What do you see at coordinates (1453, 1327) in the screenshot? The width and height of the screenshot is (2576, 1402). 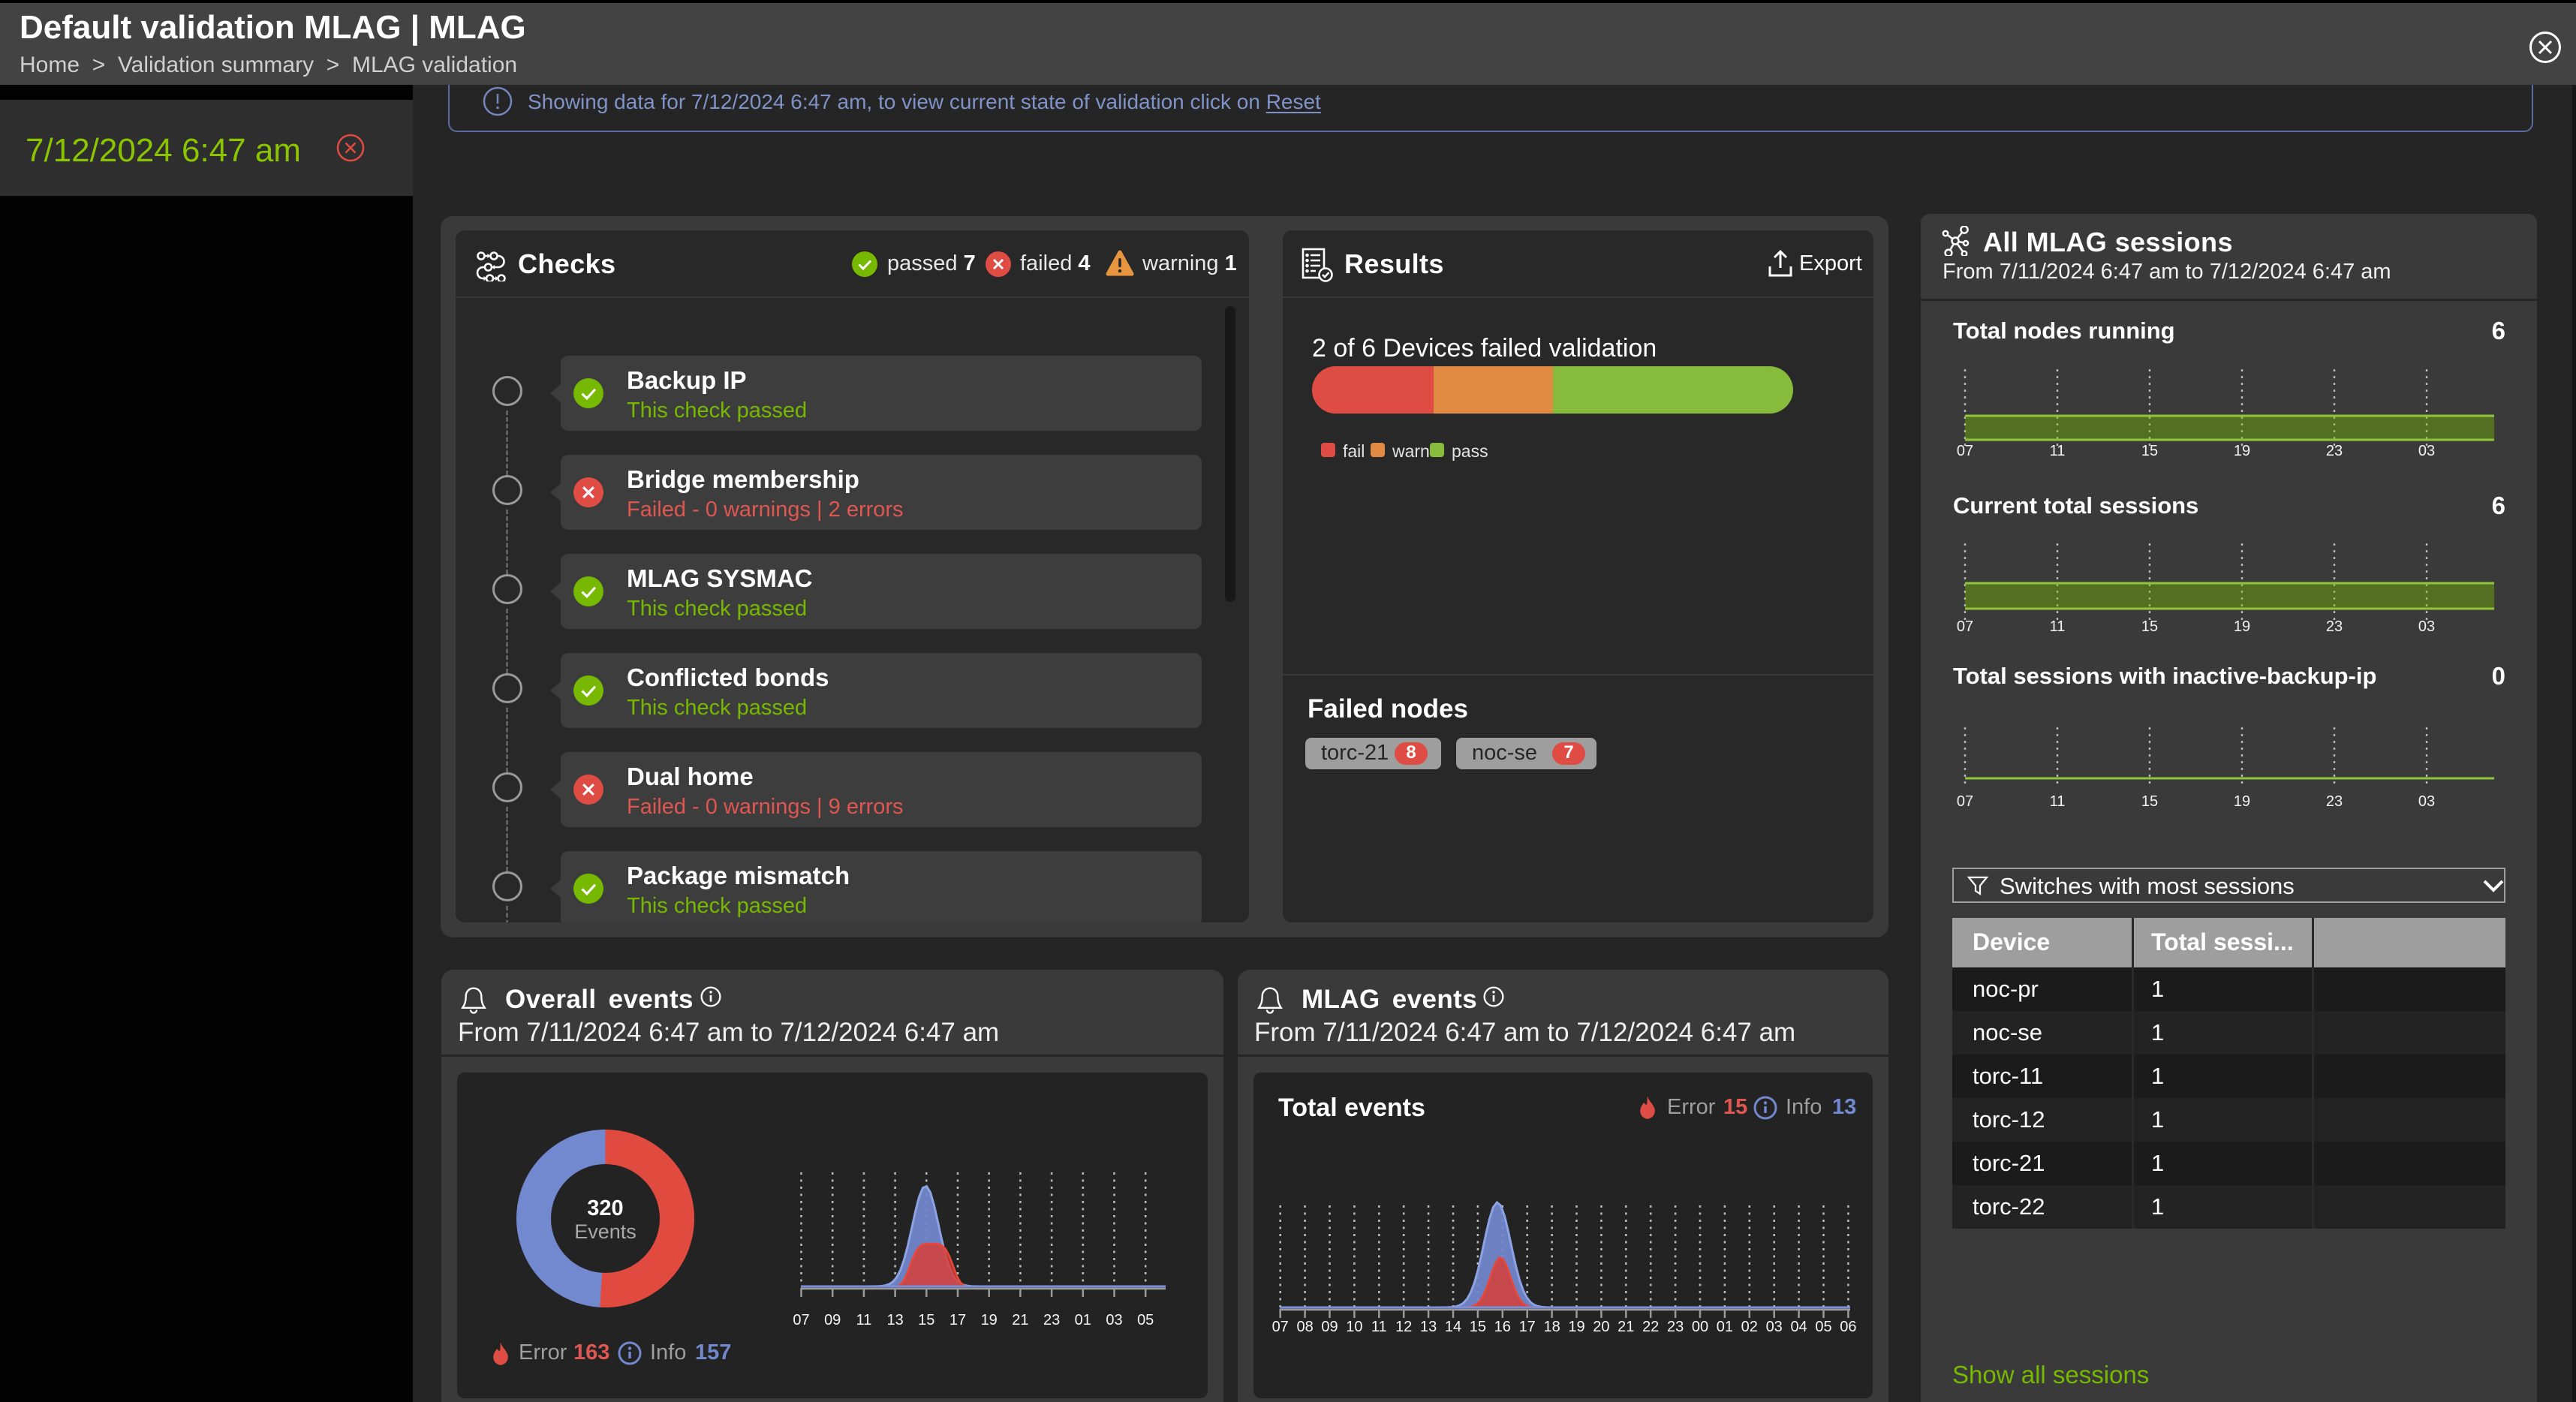 I see `svg-text: 14` at bounding box center [1453, 1327].